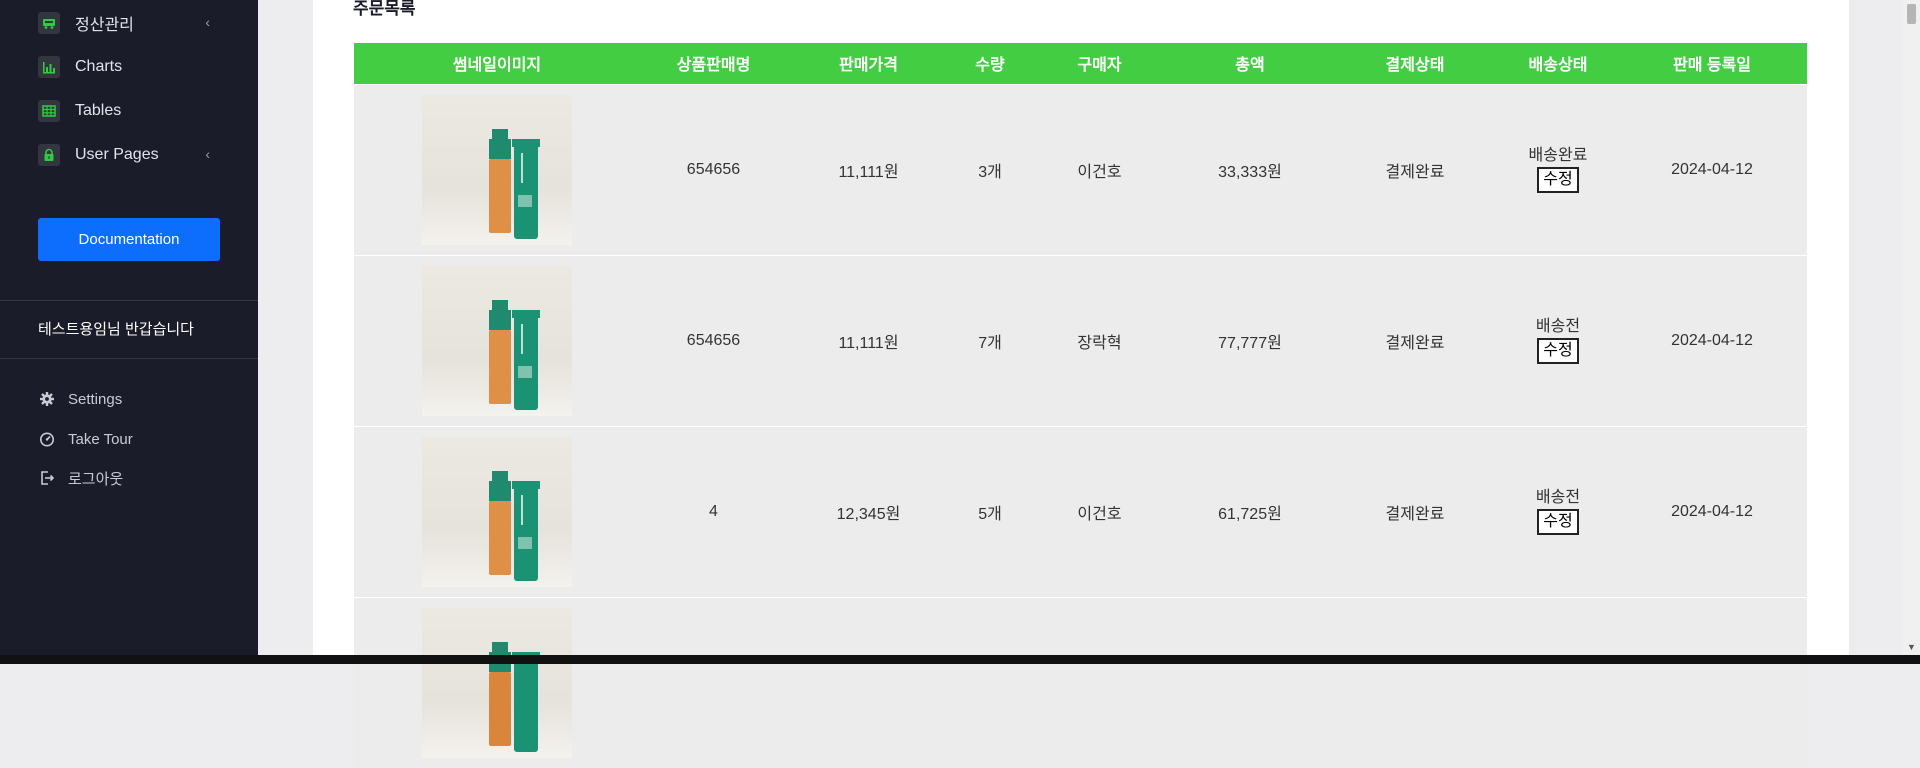  Describe the element at coordinates (49, 111) in the screenshot. I see `table-icon` at that location.